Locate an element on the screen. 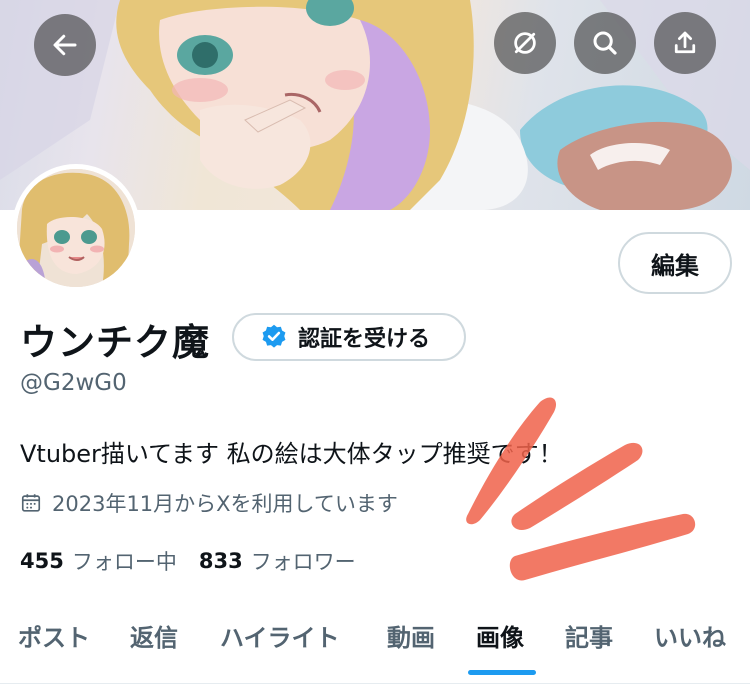 Image resolution: width=750 pixels, height=684 pixels. calendar-icon is located at coordinates (31, 503).